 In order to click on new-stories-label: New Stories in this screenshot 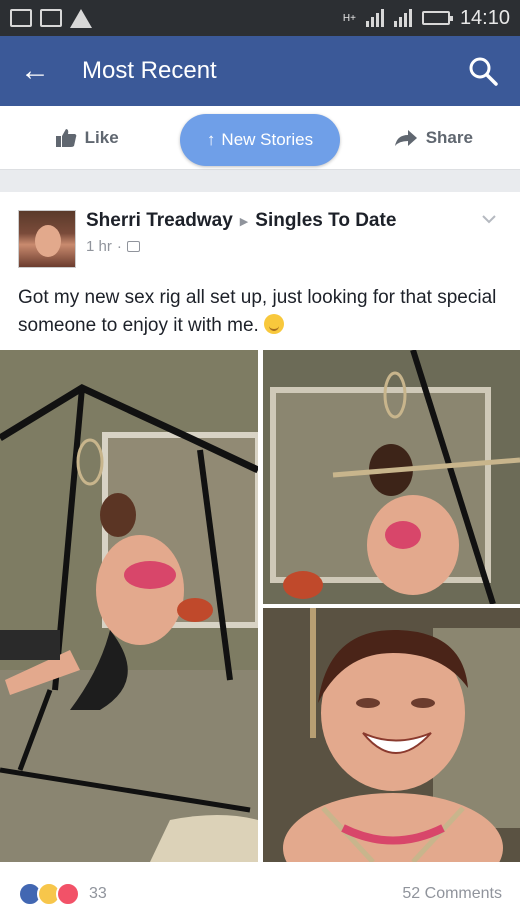, I will do `click(267, 139)`.